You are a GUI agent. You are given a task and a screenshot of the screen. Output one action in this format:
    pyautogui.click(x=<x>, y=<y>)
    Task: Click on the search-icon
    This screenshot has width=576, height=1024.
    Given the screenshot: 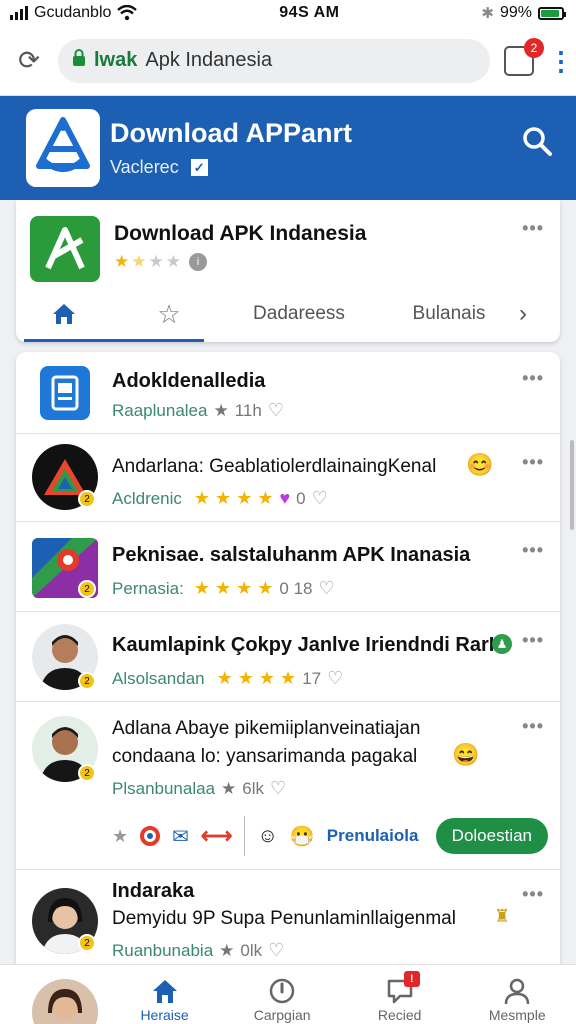 What is the action you would take?
    pyautogui.click(x=537, y=141)
    